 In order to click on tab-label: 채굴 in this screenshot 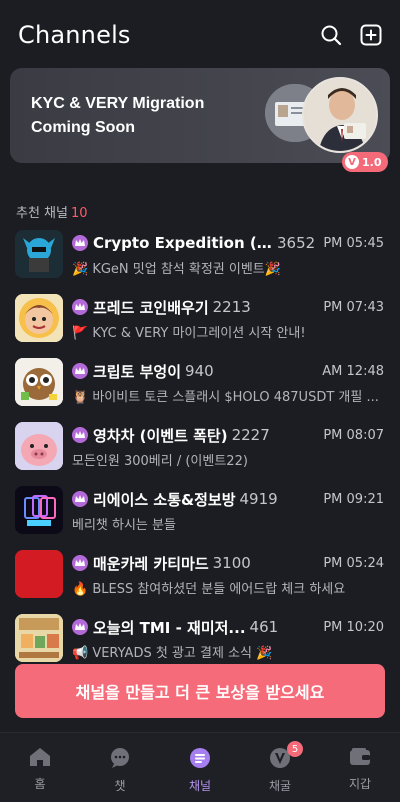, I will do `click(280, 786)`.